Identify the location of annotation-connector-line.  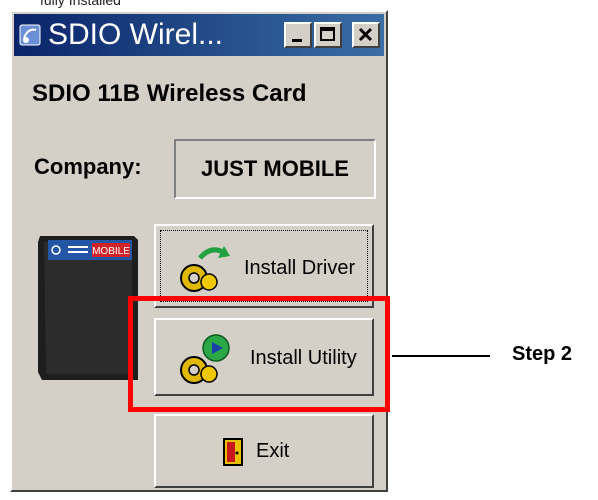
(441, 356).